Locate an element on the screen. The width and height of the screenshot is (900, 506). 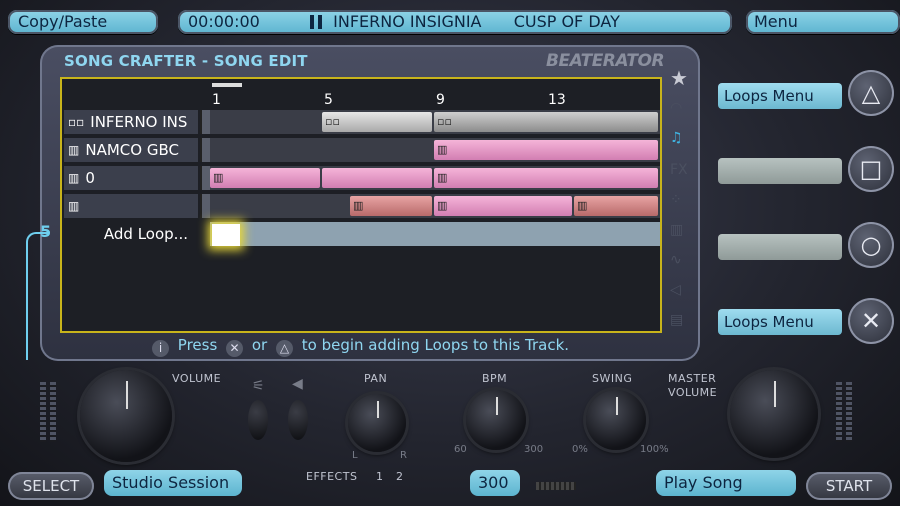
track-name: 0 is located at coordinates (90, 178).